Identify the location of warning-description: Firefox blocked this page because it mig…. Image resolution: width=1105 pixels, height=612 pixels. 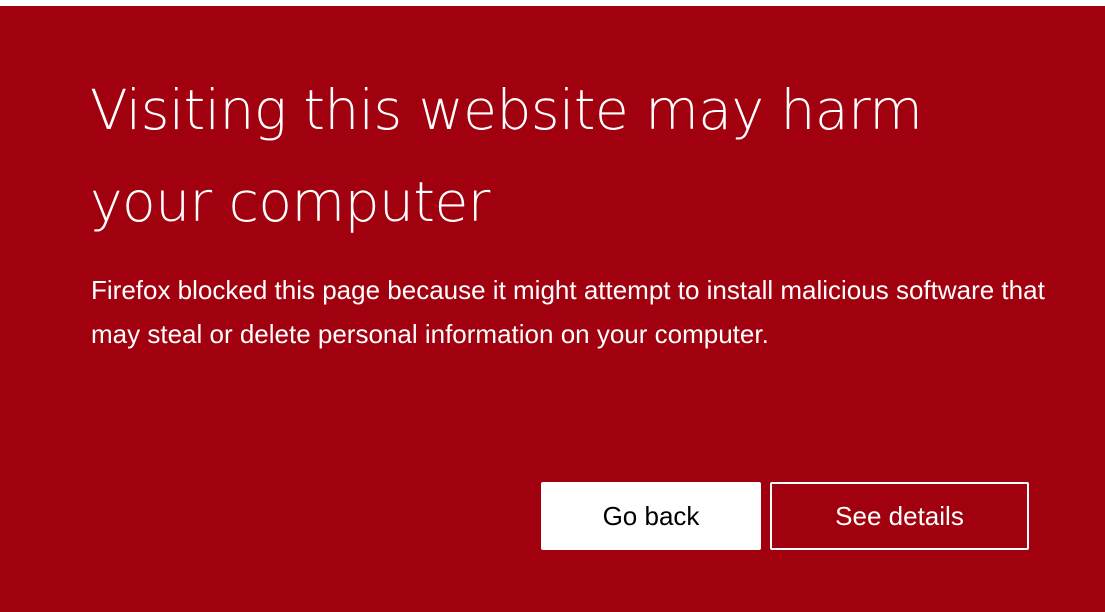
(568, 312).